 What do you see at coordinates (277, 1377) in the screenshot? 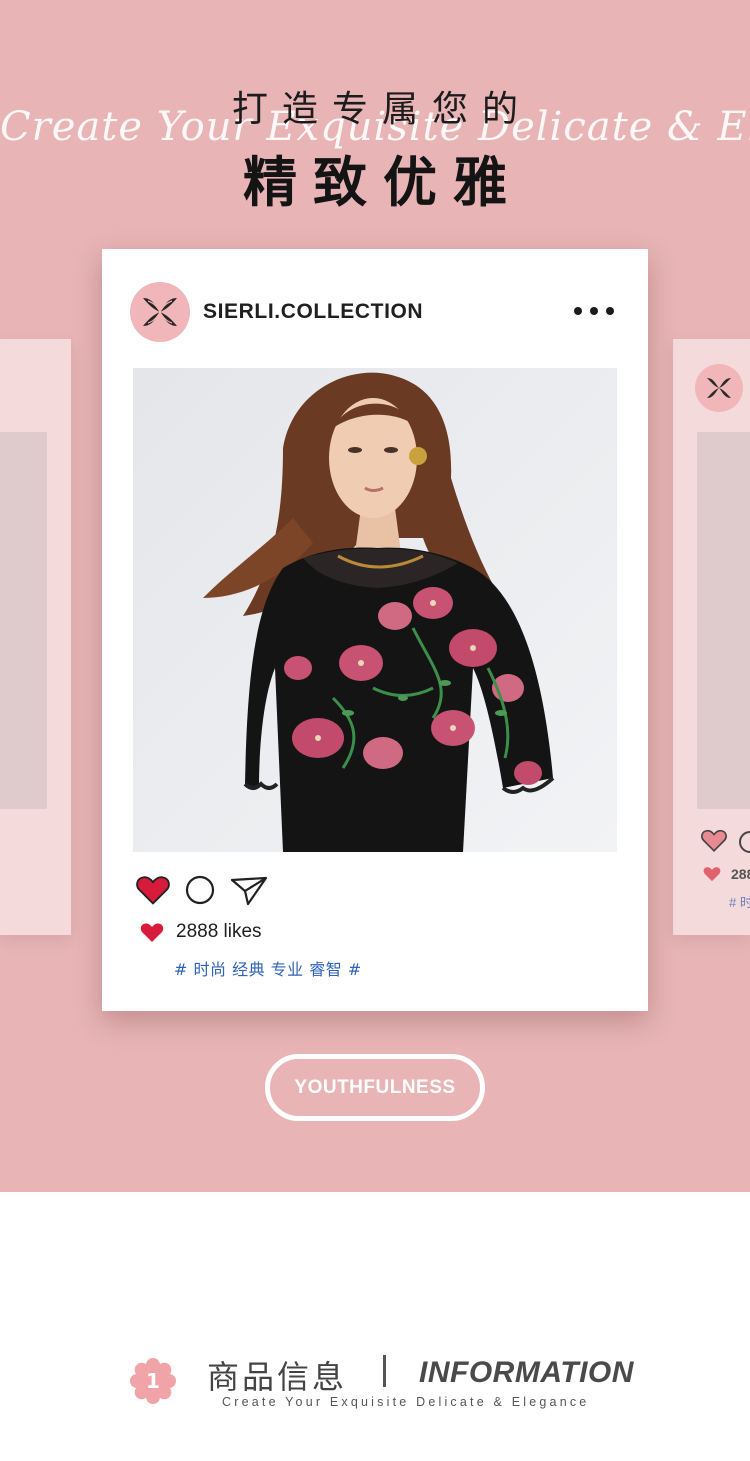
I see `info-title-cn: 商品信息` at bounding box center [277, 1377].